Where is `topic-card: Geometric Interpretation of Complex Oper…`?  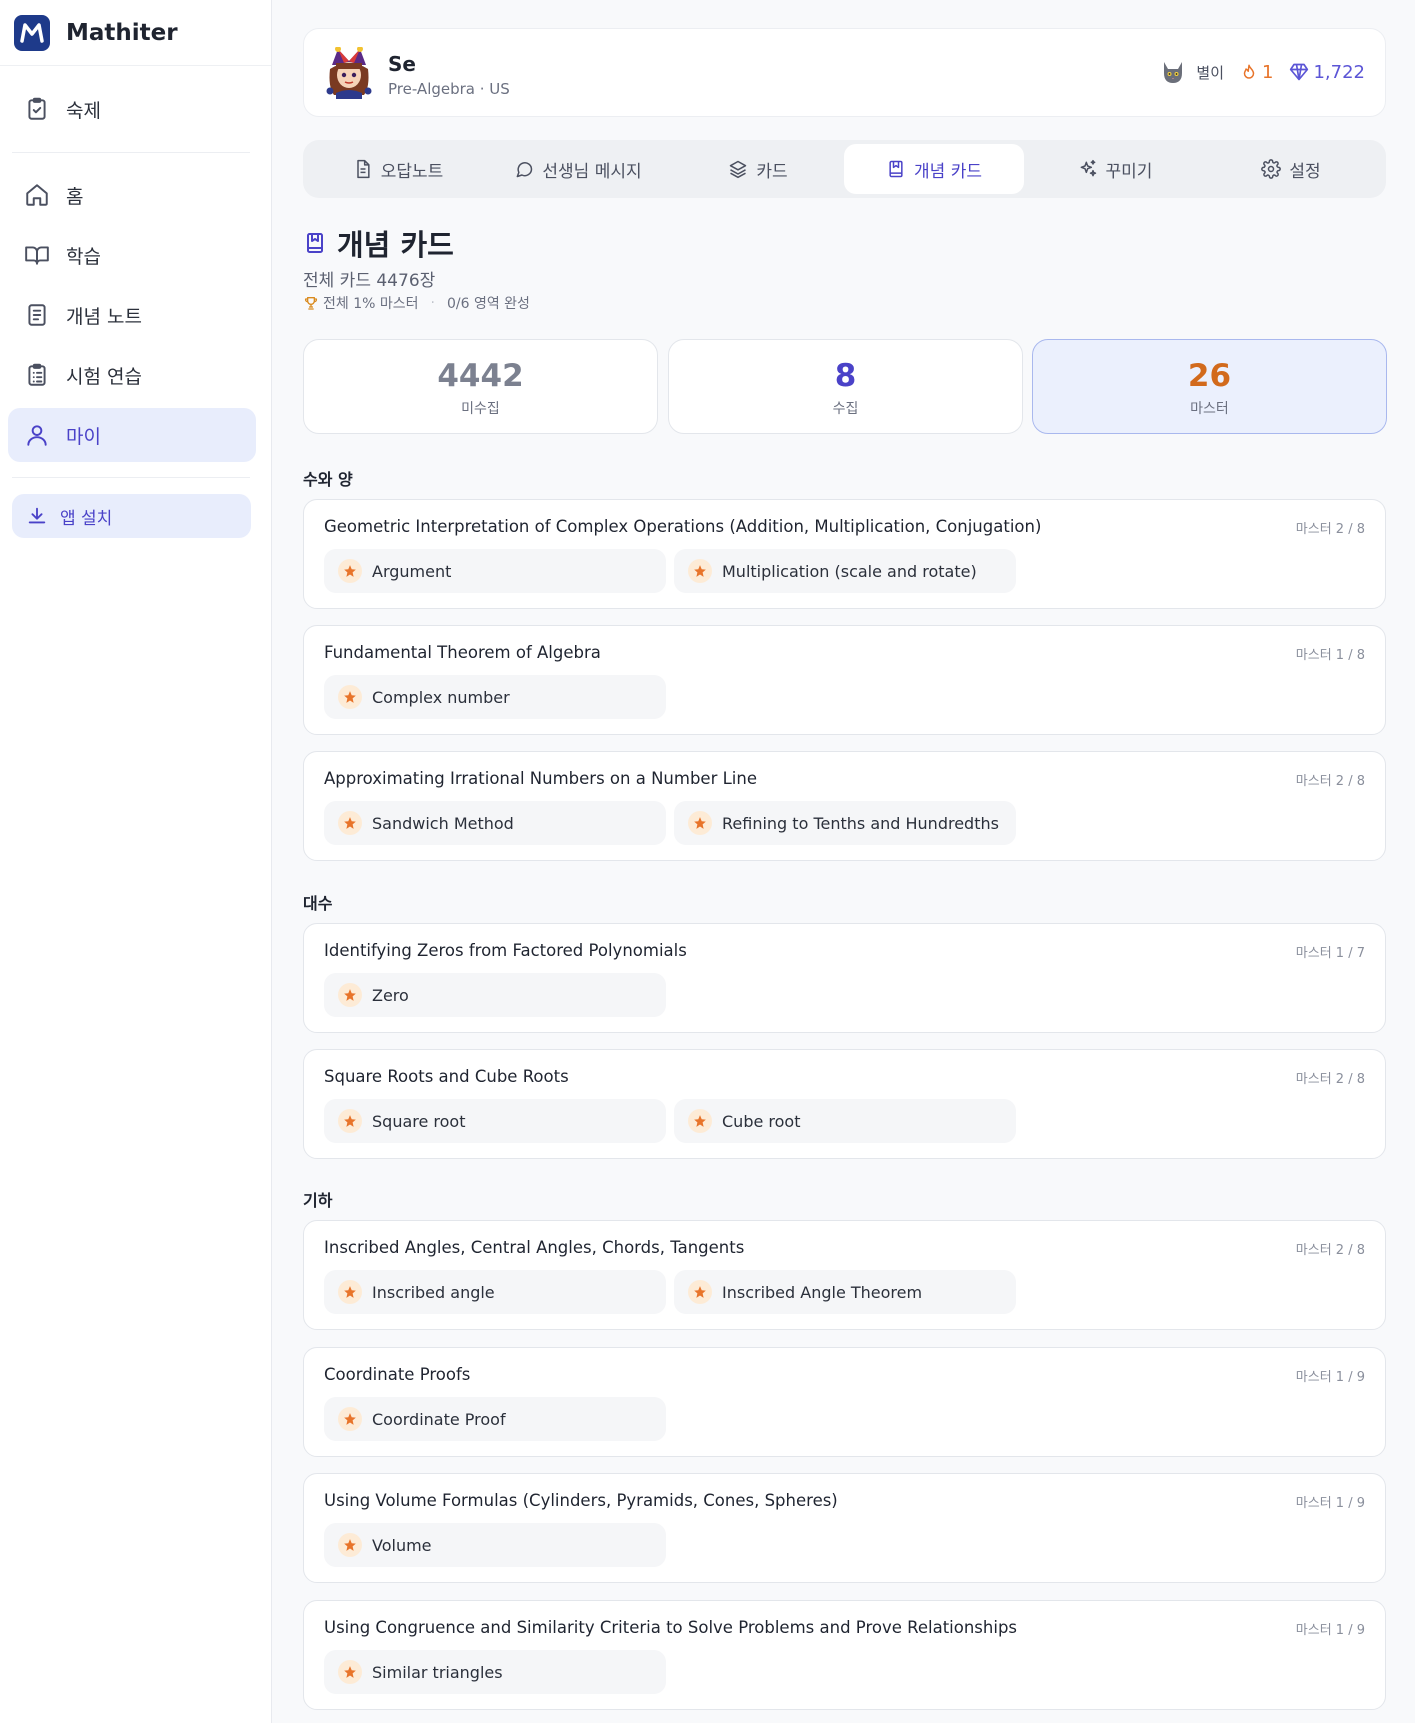
topic-card: Geometric Interpretation of Complex Oper… is located at coordinates (844, 554).